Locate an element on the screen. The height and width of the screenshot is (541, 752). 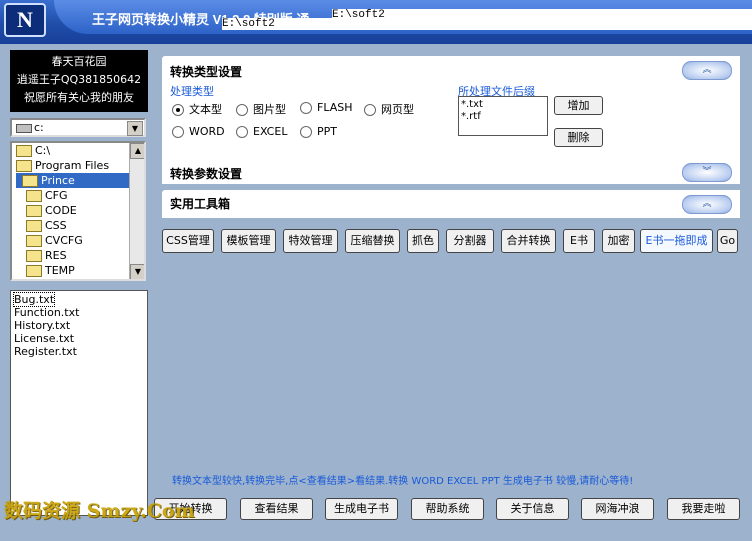
generate-ebook-button: 生成电子书 is located at coordinates (361, 509).